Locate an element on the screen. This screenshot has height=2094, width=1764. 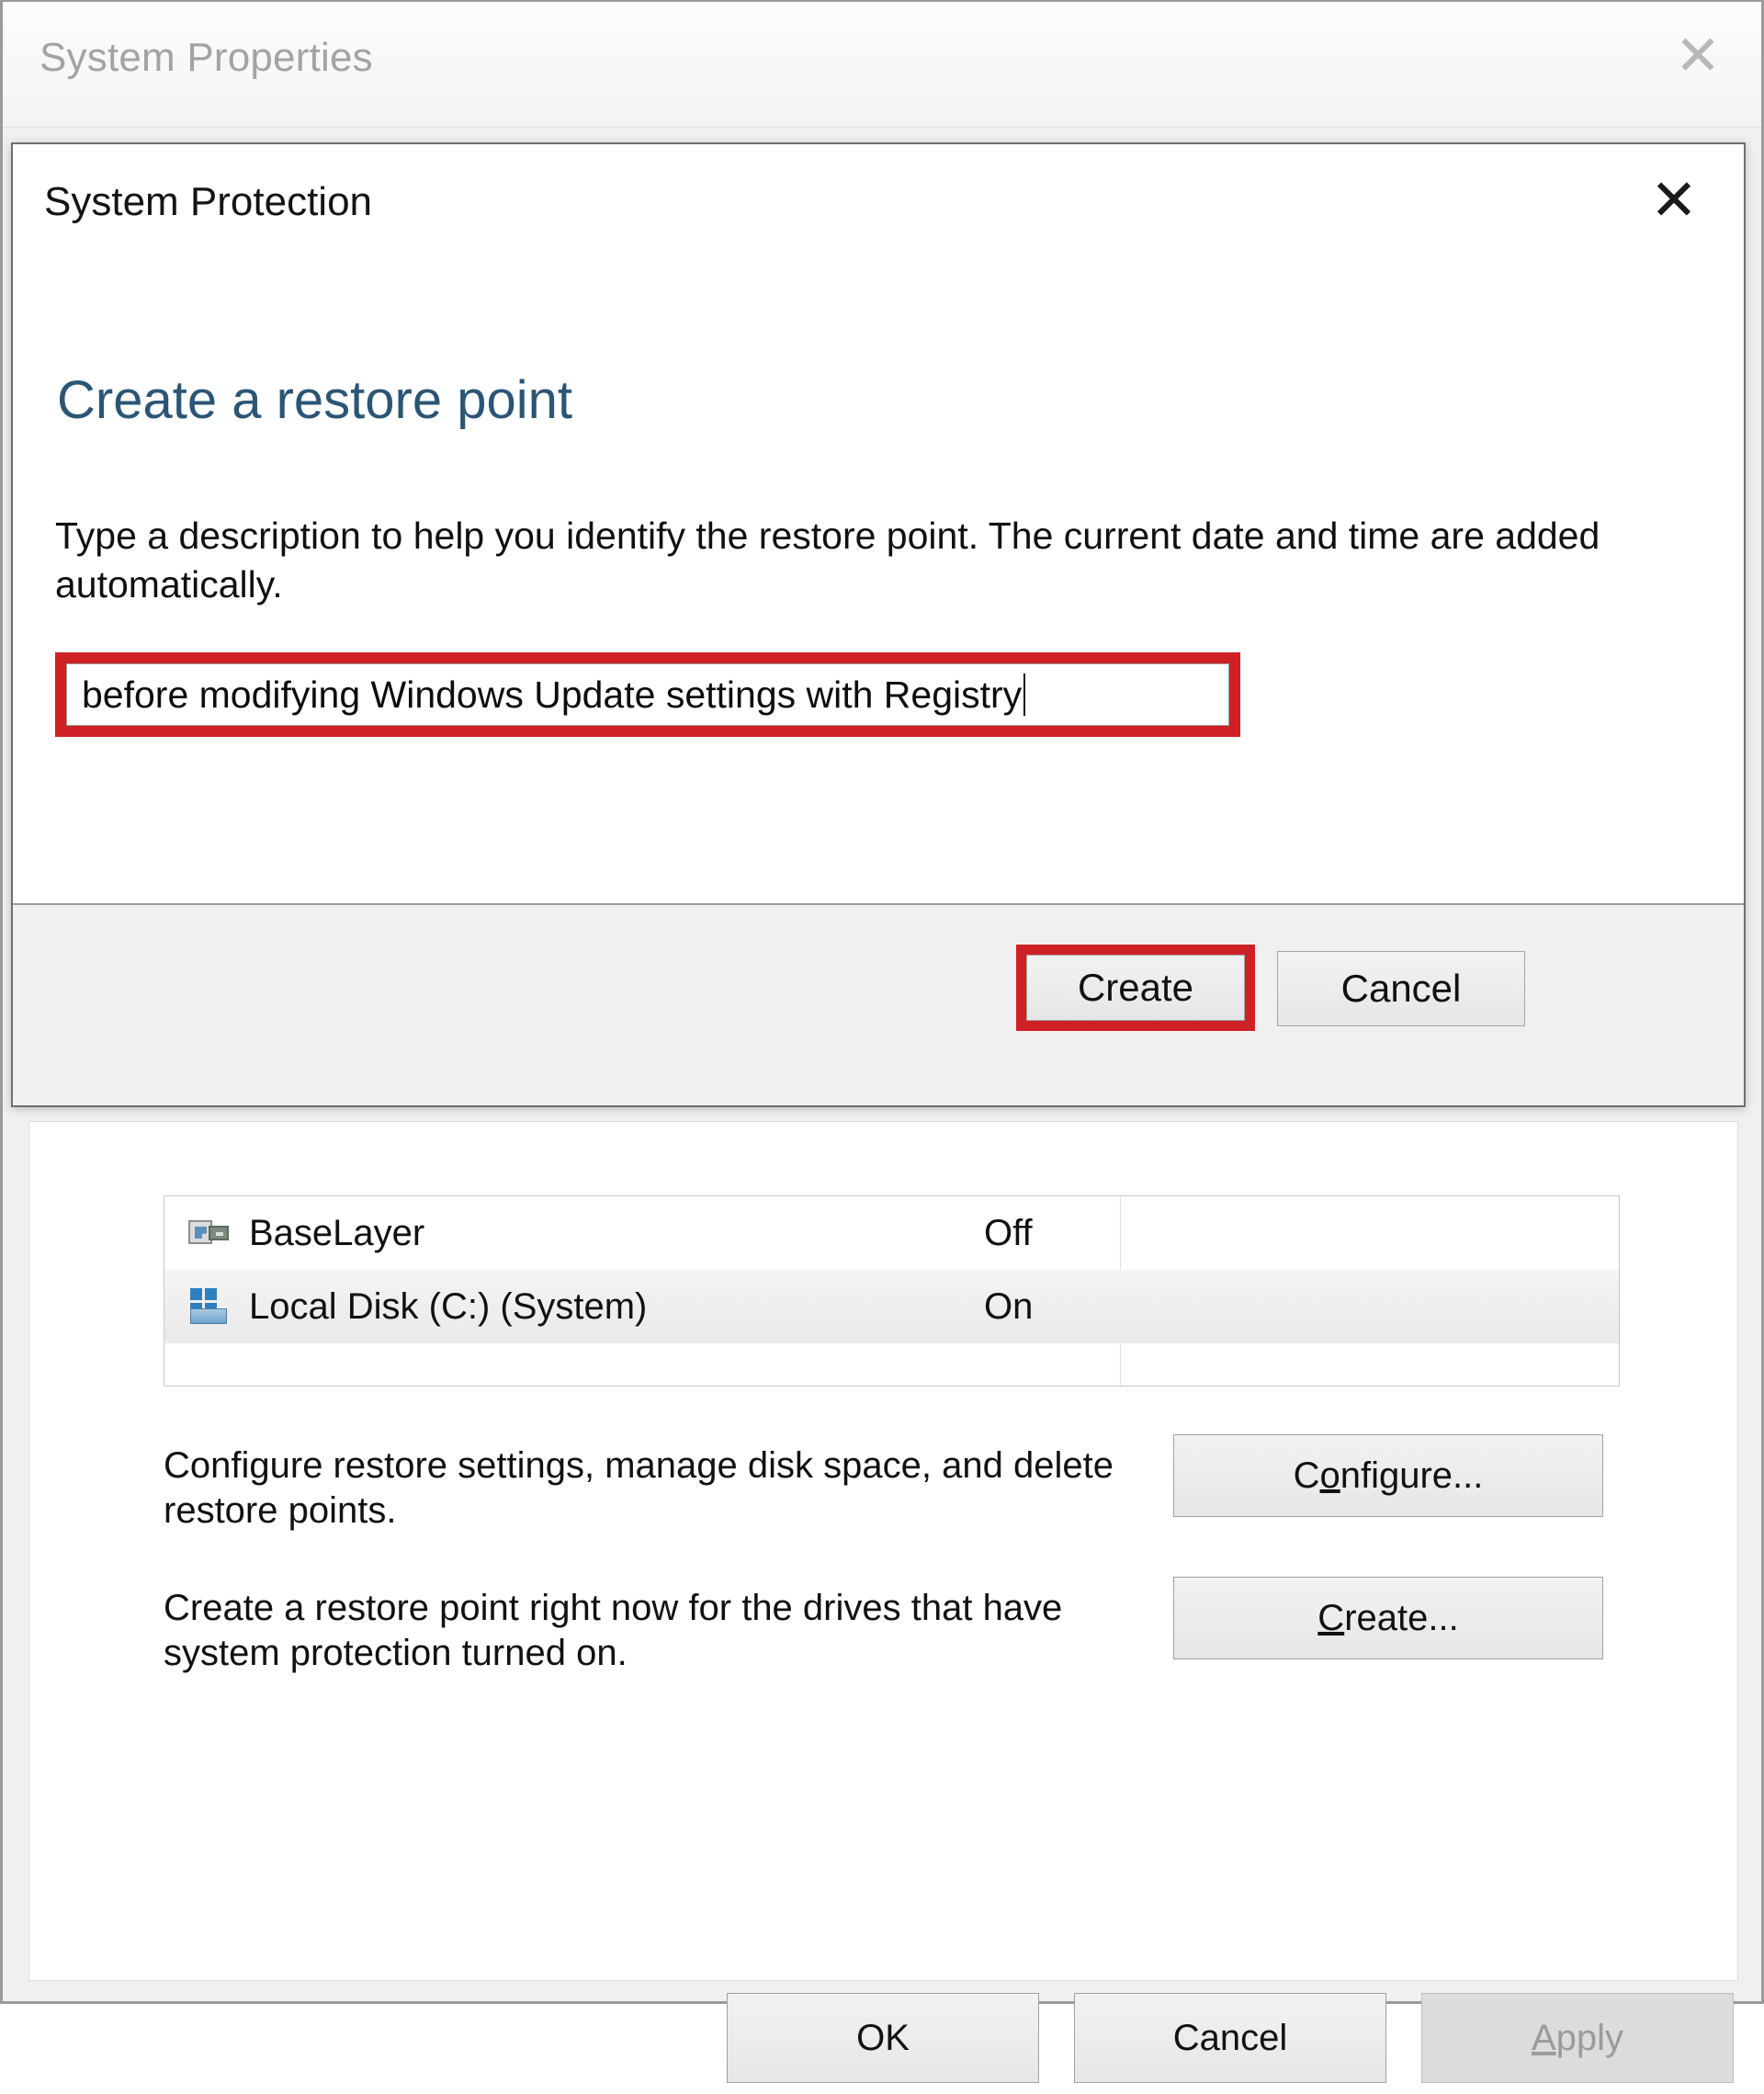
system-protection-footer: Create Cancel is located at coordinates (878, 1004).